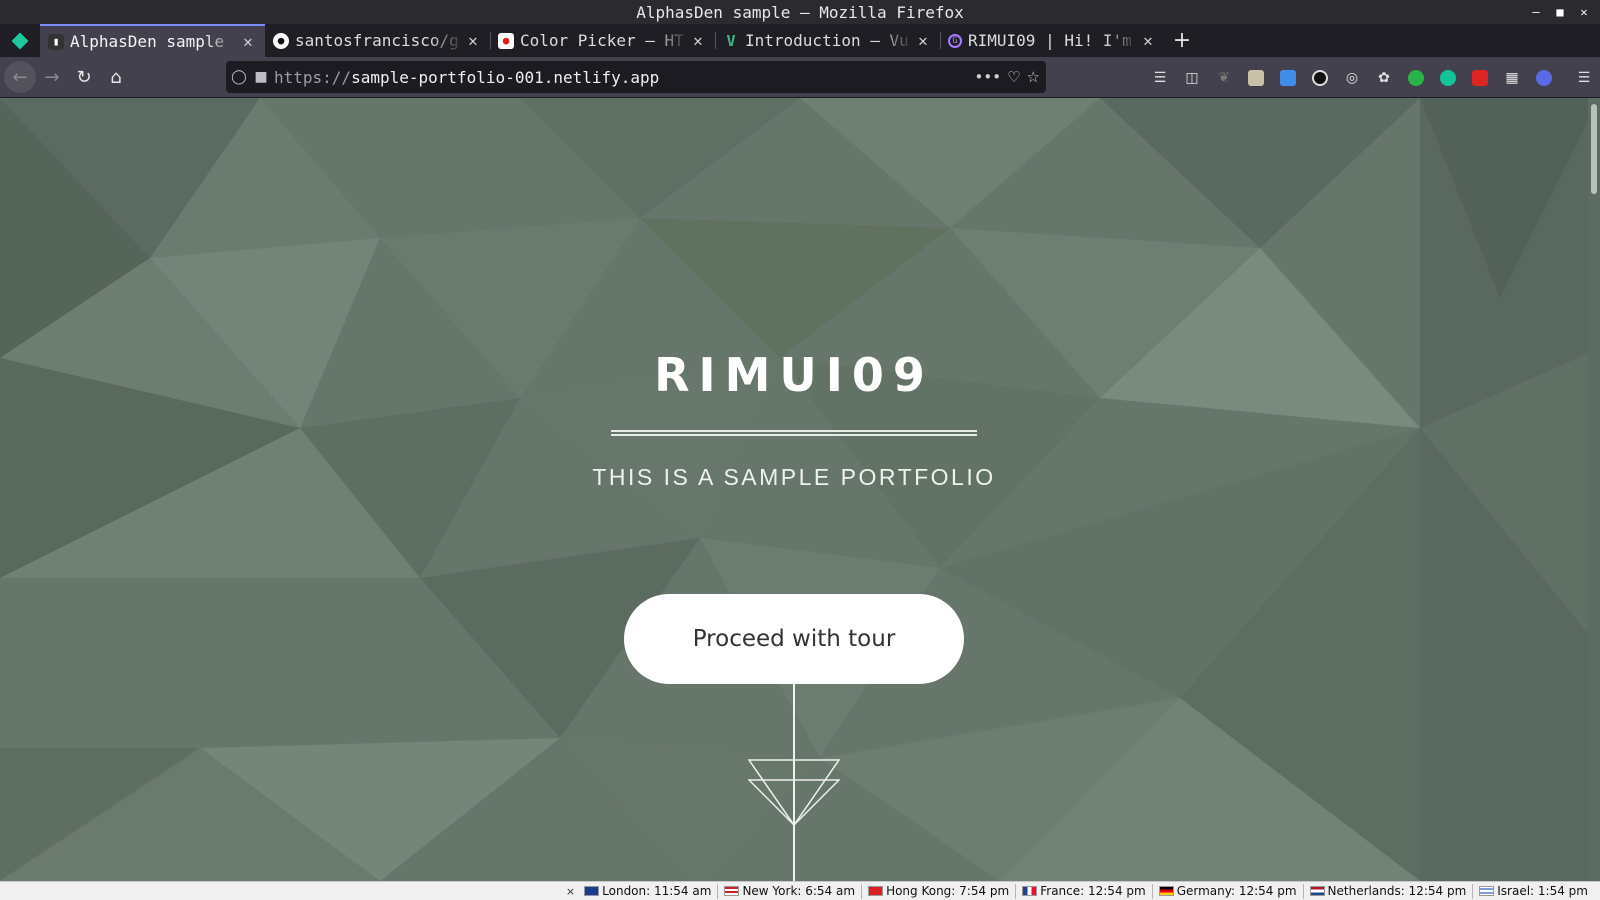 Image resolution: width=1600 pixels, height=900 pixels. I want to click on extension-leaf-icon: ❦, so click(1224, 78).